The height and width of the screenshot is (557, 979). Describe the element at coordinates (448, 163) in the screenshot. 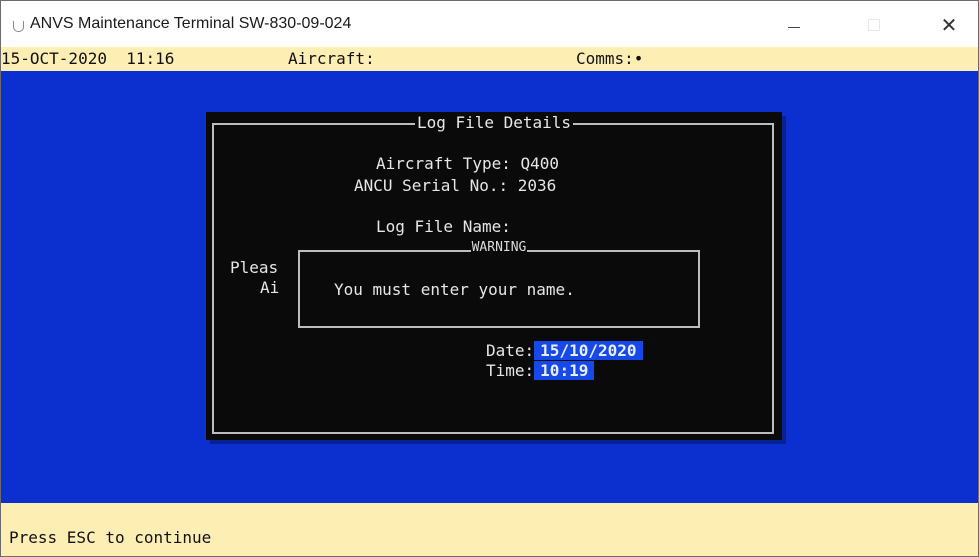

I see `aircraft-type-label: Aircraft Type:` at that location.